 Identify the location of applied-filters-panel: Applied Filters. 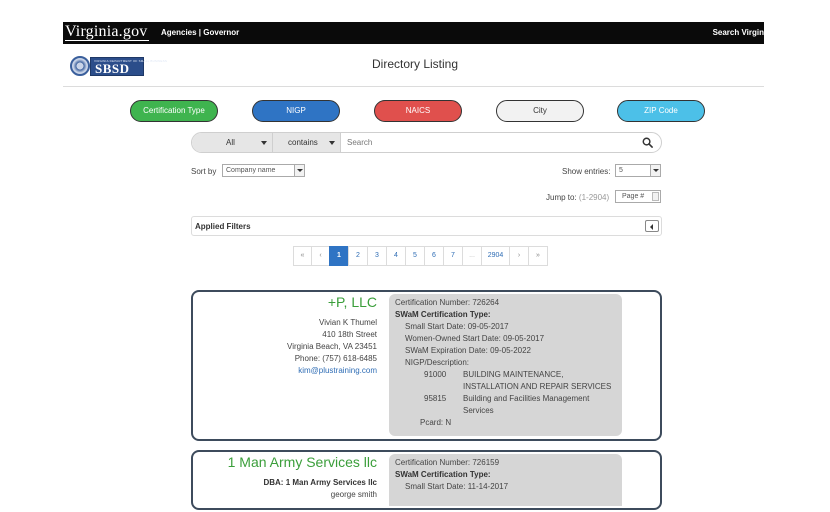
(426, 226).